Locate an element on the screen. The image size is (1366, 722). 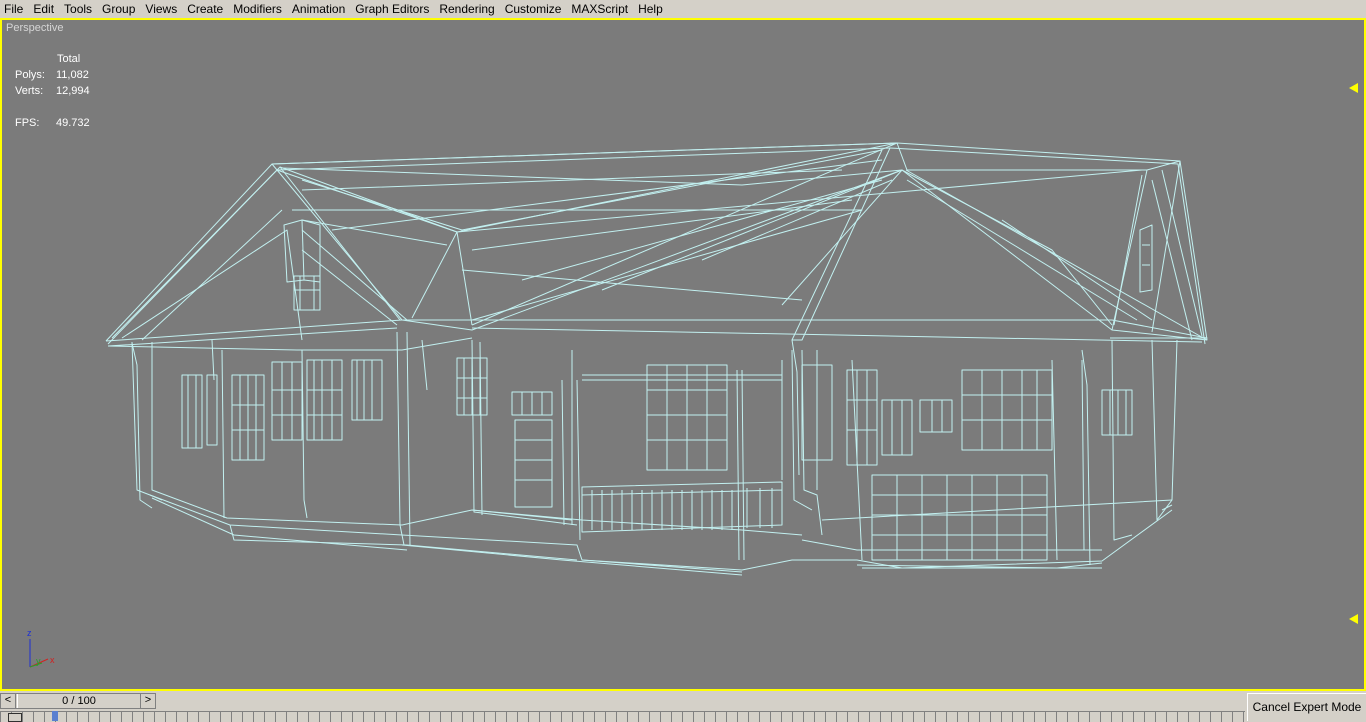
viewport-arrow-top-icon is located at coordinates (1353, 88).